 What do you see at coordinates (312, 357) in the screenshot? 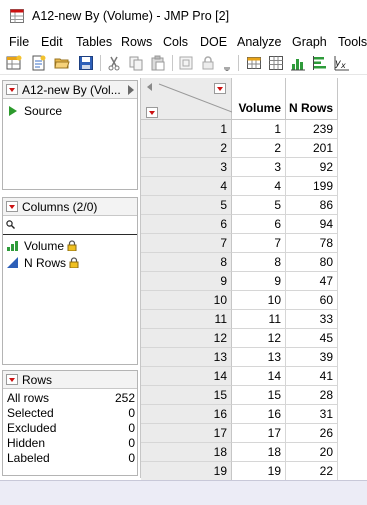
I see `table-cell-n-rows: 39` at bounding box center [312, 357].